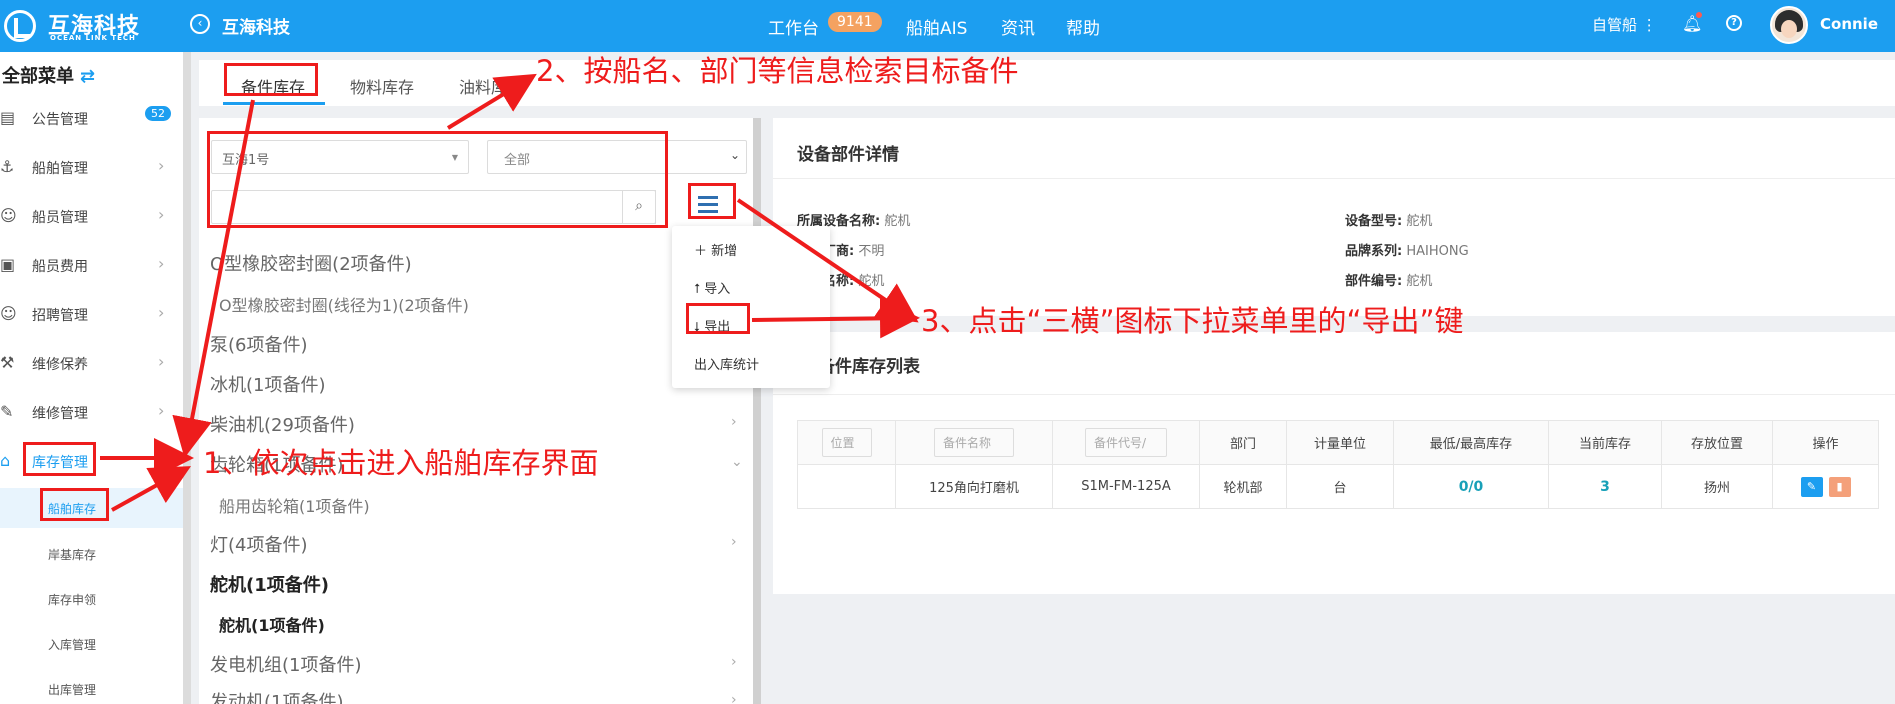 This screenshot has width=1895, height=704. What do you see at coordinates (92, 686) in the screenshot?
I see `sidebar-sub-stock-out: 出库管理` at bounding box center [92, 686].